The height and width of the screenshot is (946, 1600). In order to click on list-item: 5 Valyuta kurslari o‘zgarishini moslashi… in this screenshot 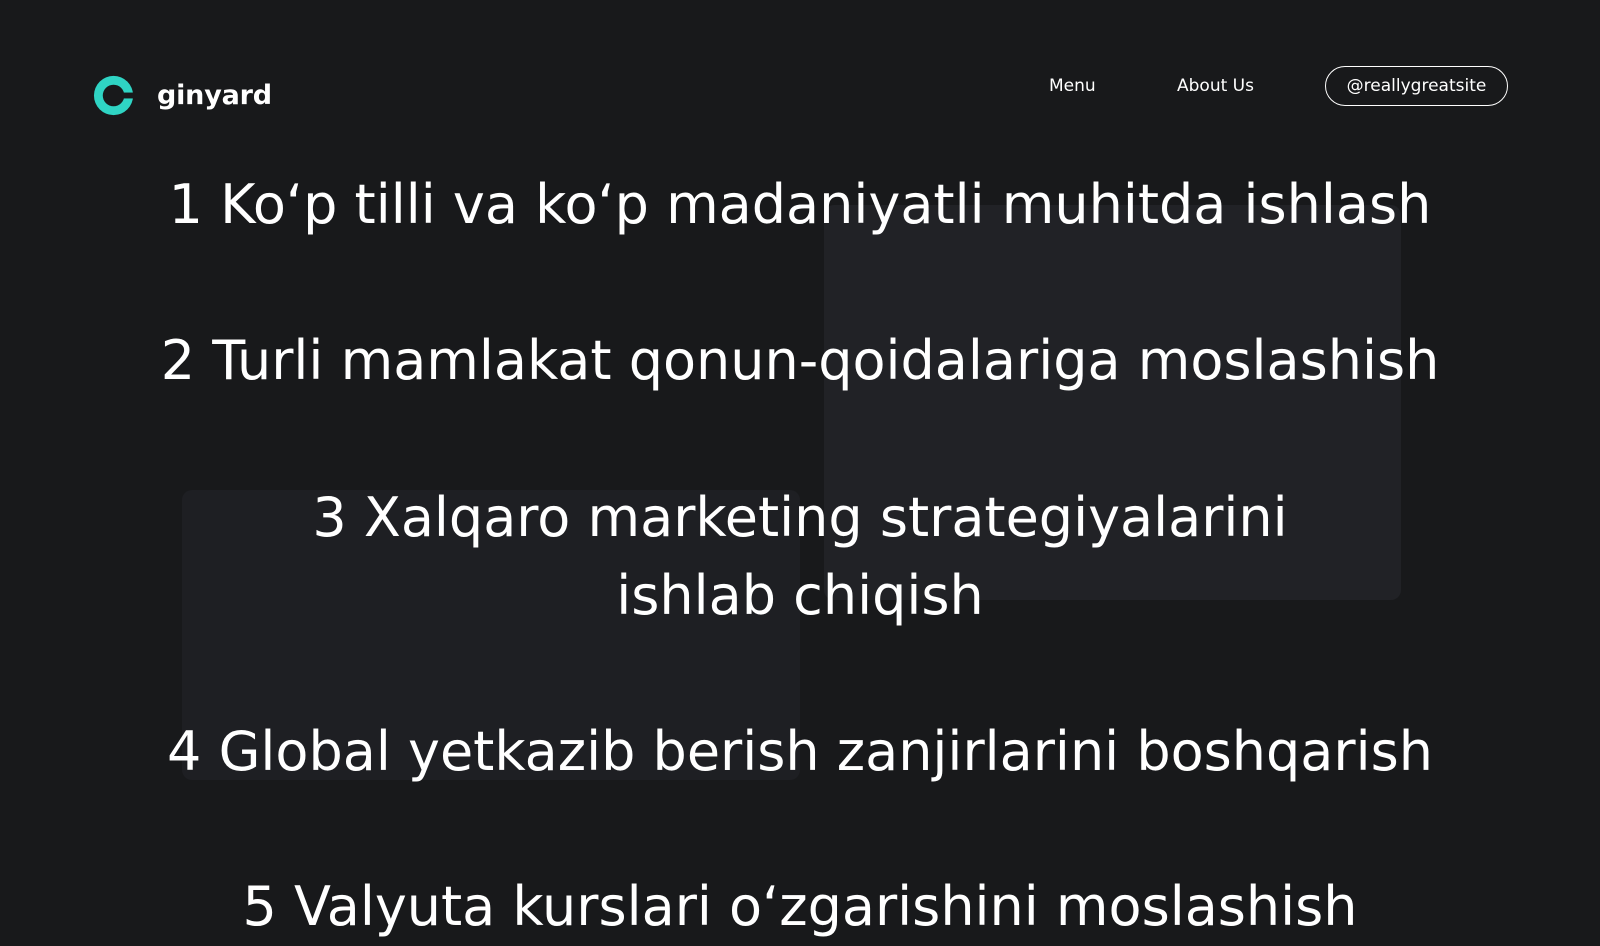, I will do `click(800, 906)`.